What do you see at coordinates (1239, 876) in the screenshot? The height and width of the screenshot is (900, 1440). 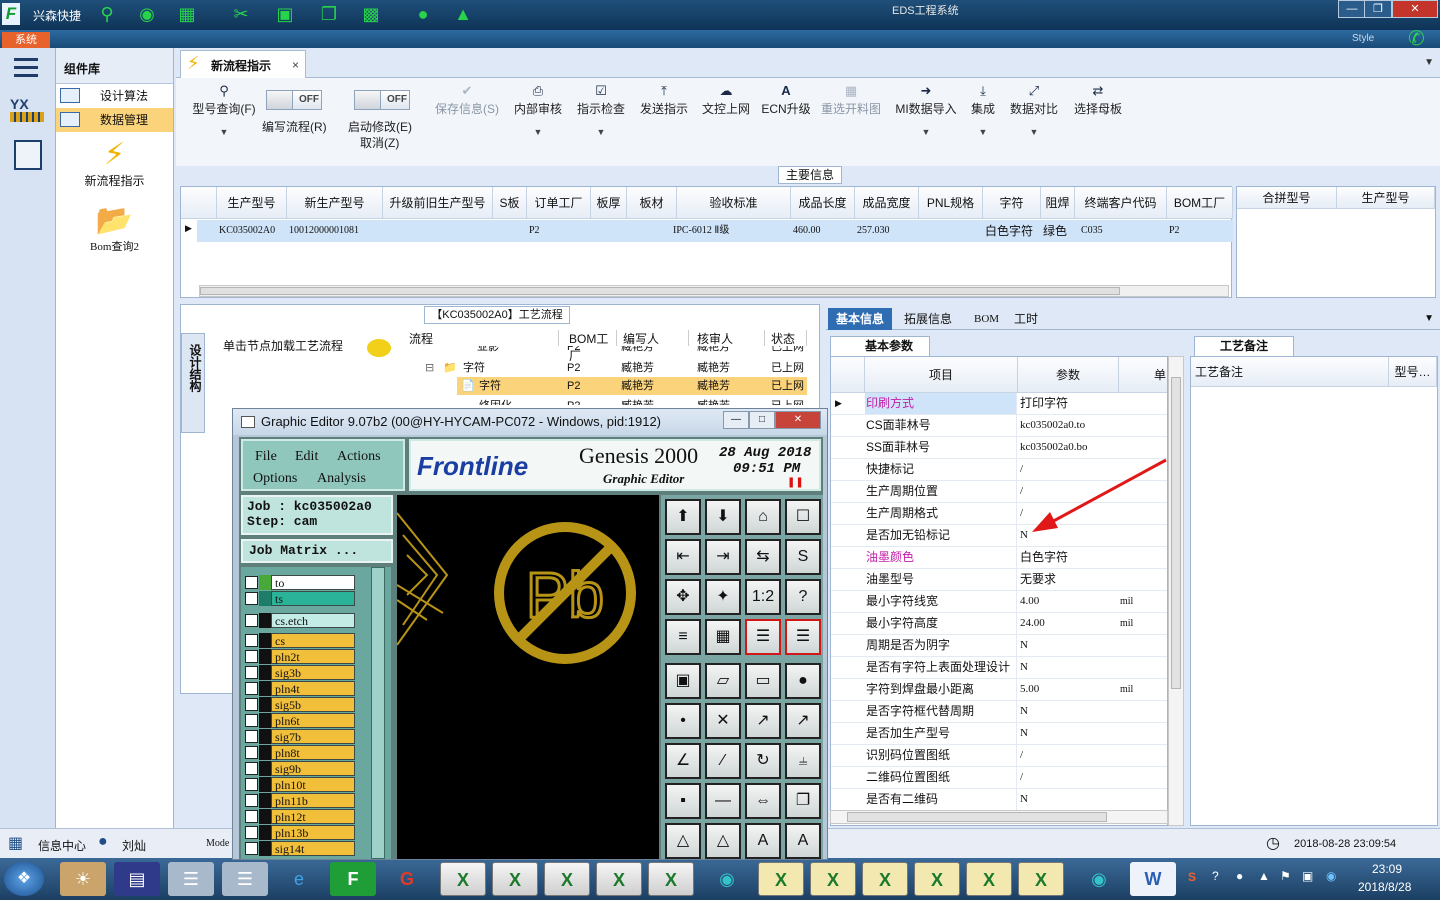 I see `tray-icon: ●` at bounding box center [1239, 876].